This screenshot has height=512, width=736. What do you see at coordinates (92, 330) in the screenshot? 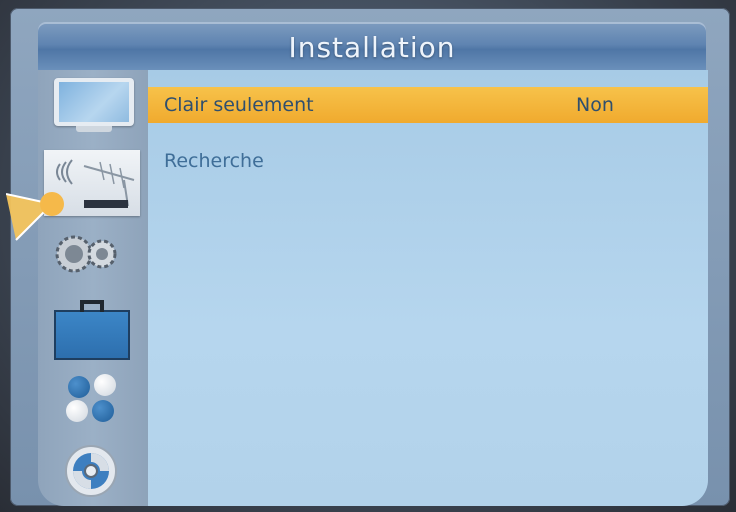
I see `sidebar-item-tools` at bounding box center [92, 330].